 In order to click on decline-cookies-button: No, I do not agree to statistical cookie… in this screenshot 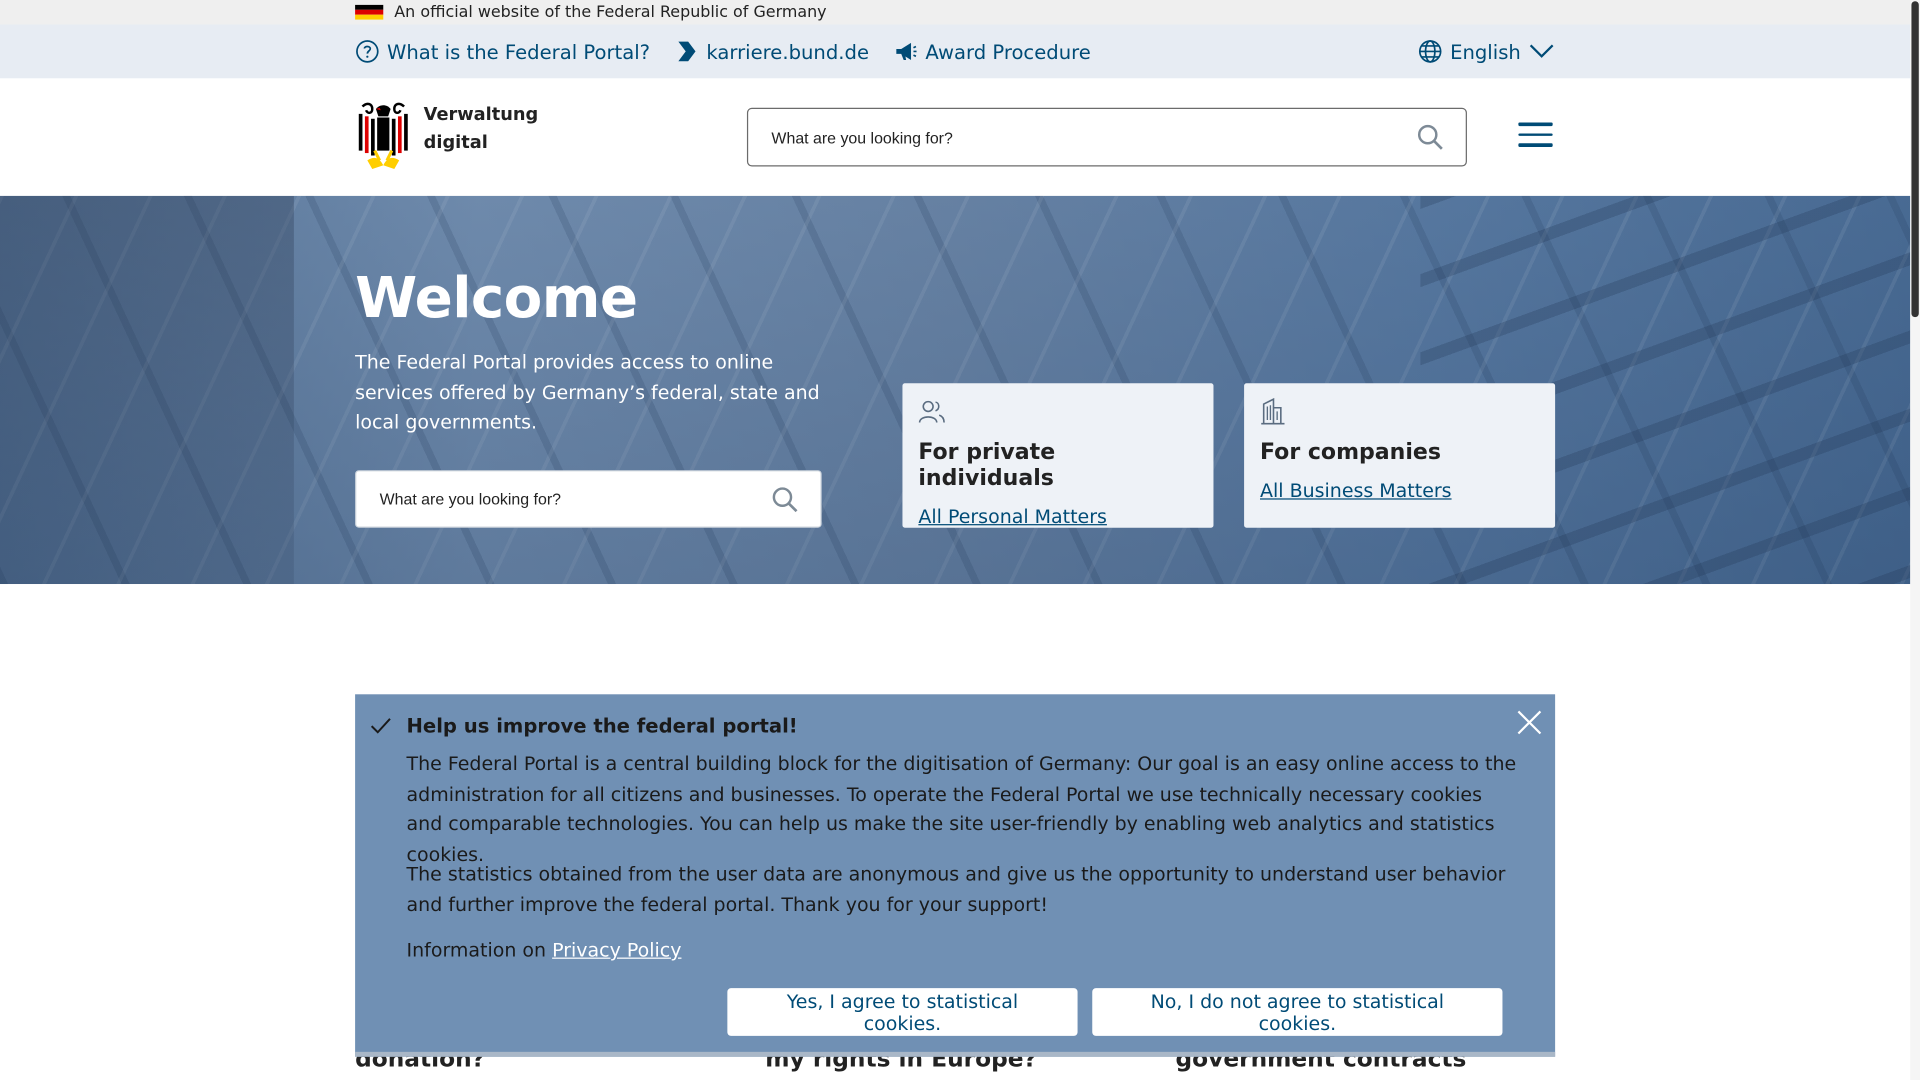, I will do `click(1297, 1012)`.